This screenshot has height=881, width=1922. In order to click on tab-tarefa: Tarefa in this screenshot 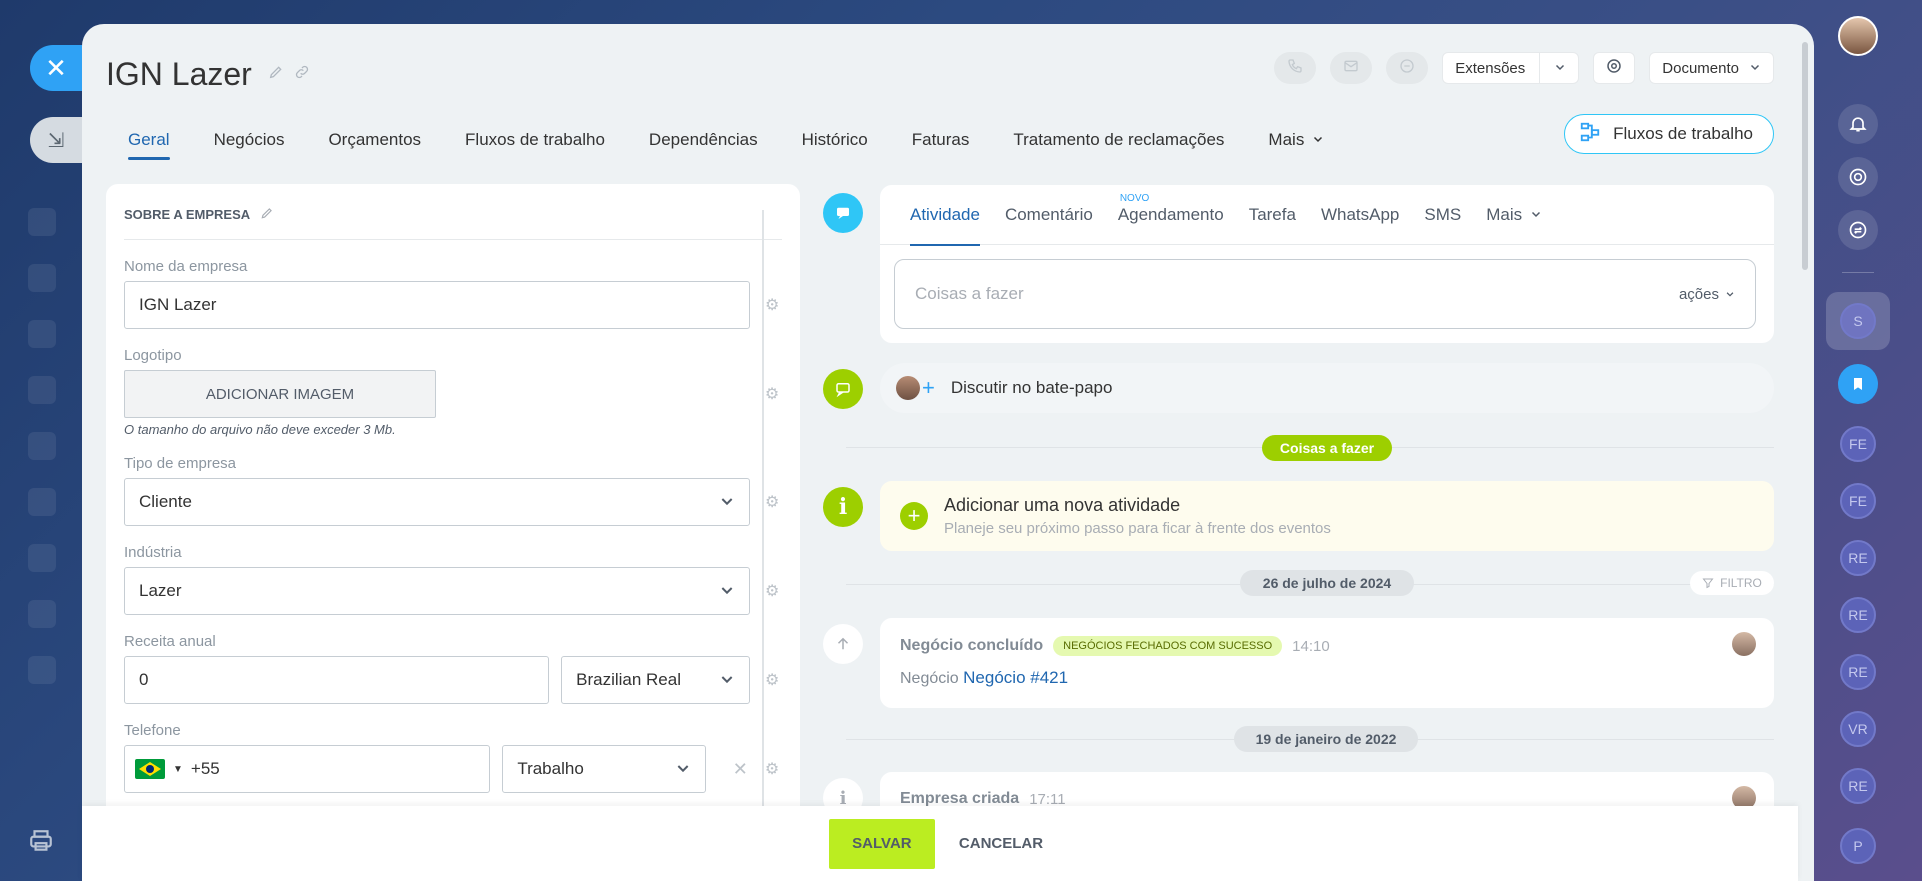, I will do `click(1272, 215)`.